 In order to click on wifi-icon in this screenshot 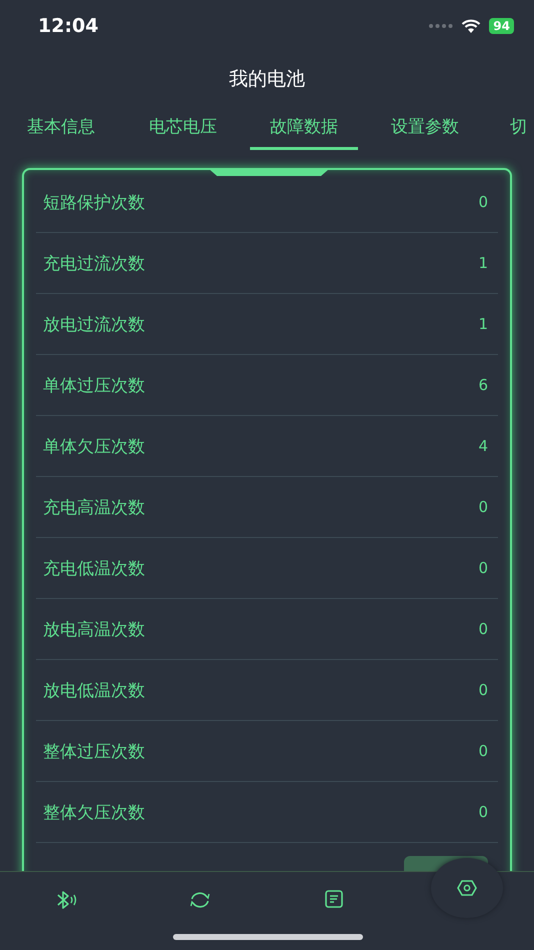, I will do `click(471, 26)`.